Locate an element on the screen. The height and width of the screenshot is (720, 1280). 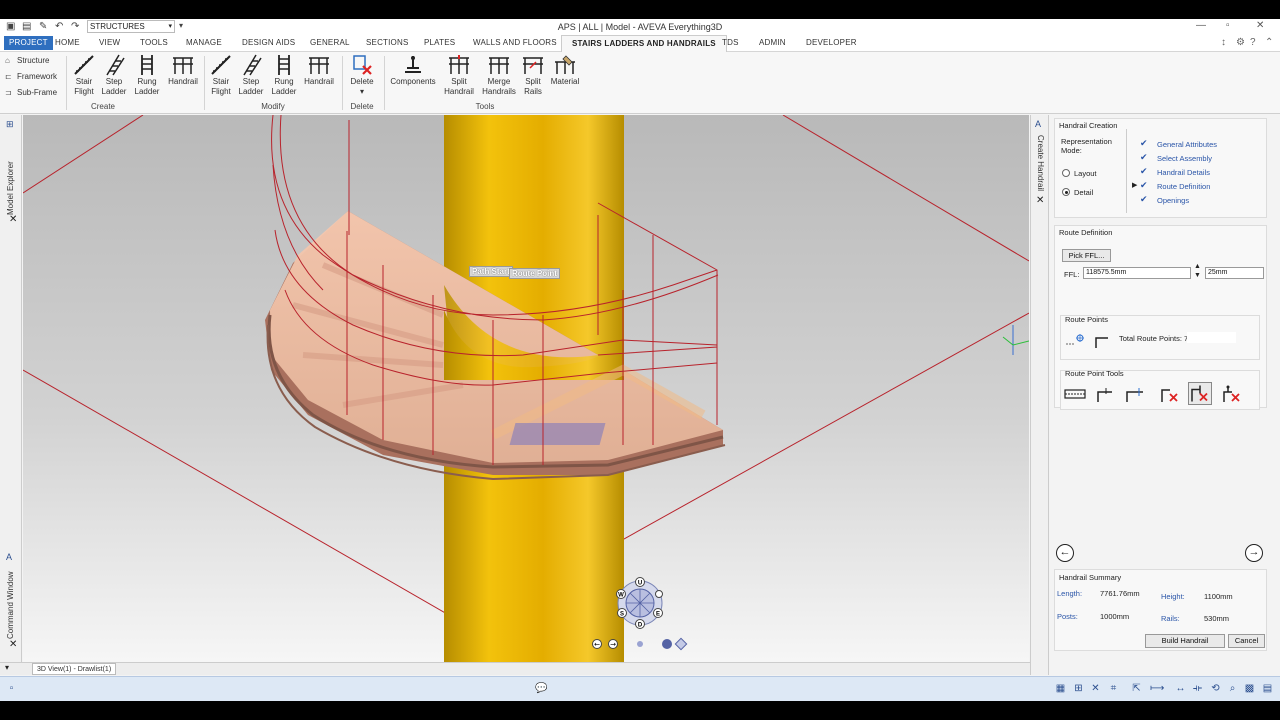
step-general-attributes: General Attributes is located at coordinates (1187, 144).